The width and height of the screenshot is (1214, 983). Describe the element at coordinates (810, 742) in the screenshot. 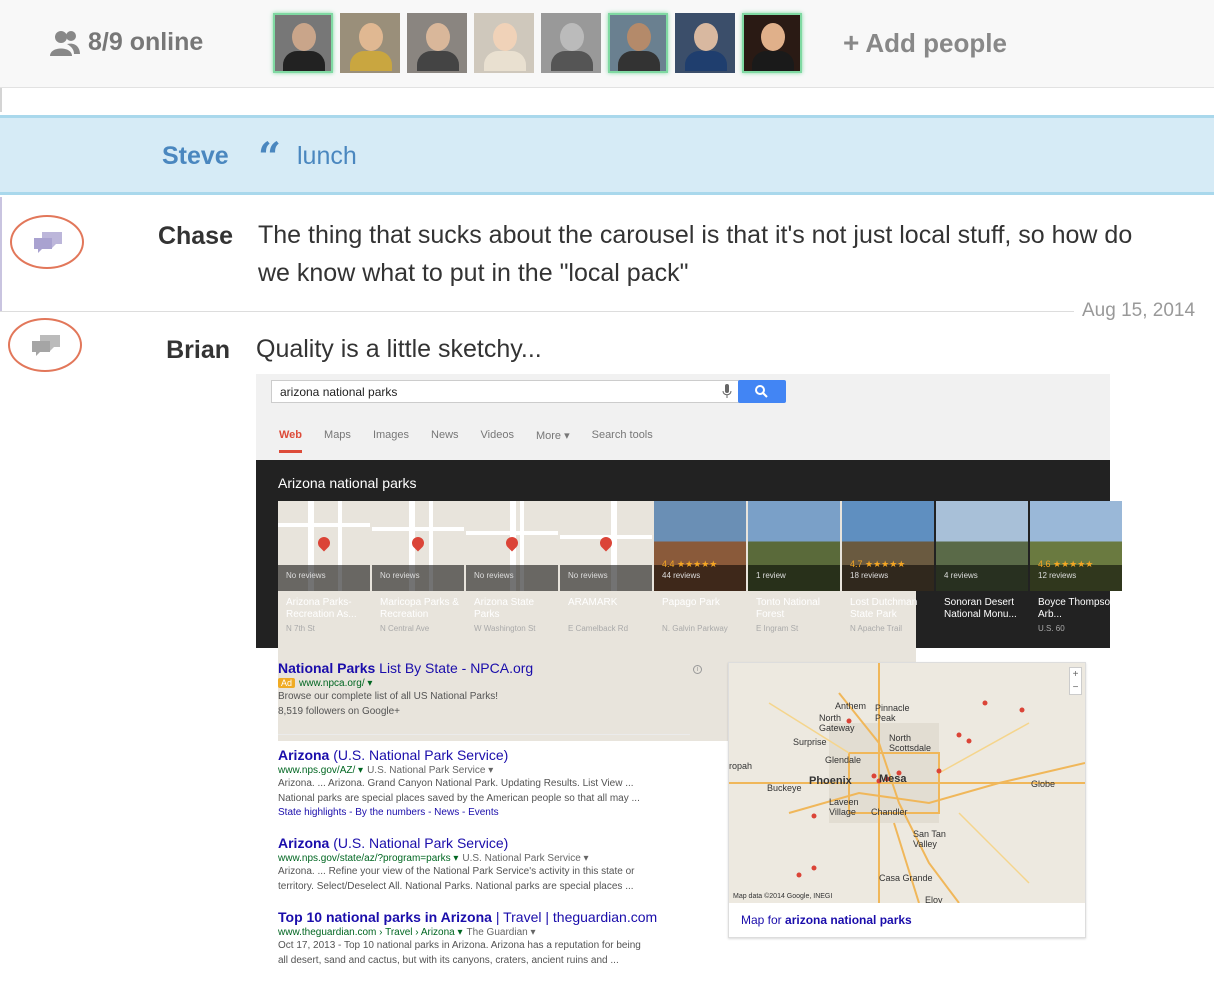

I see `map-label: Surprise` at that location.